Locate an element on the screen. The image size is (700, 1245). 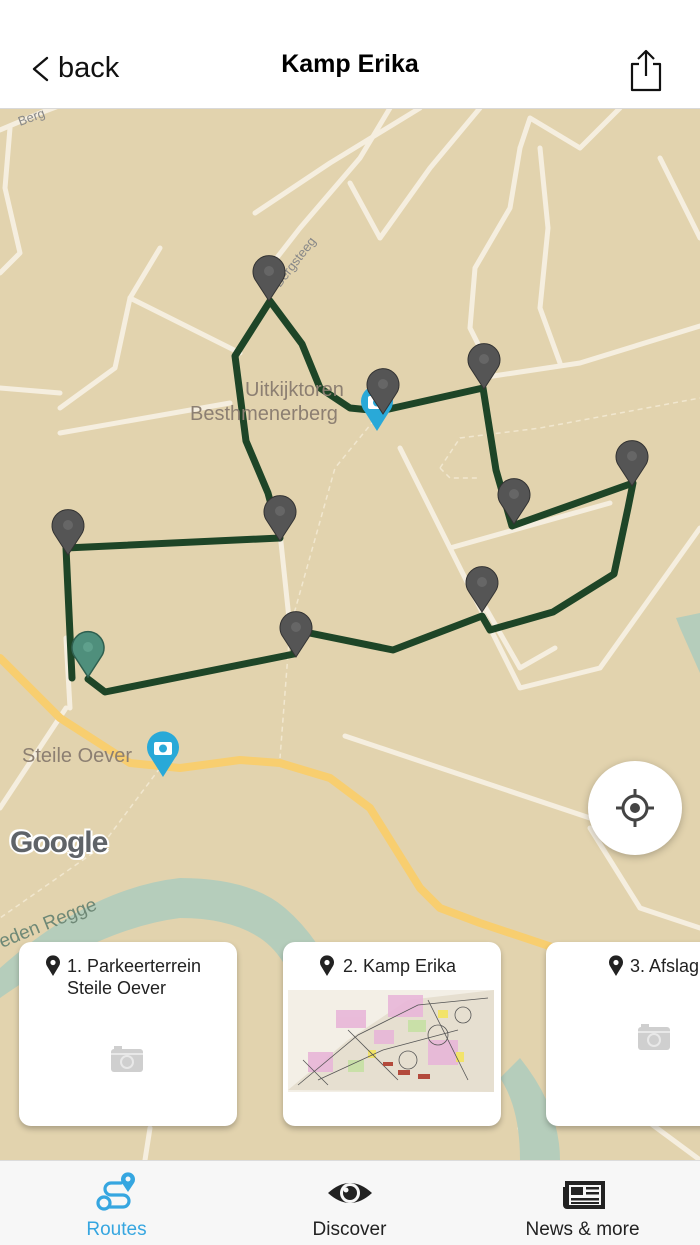
newspaper-icon is located at coordinates (583, 1195).